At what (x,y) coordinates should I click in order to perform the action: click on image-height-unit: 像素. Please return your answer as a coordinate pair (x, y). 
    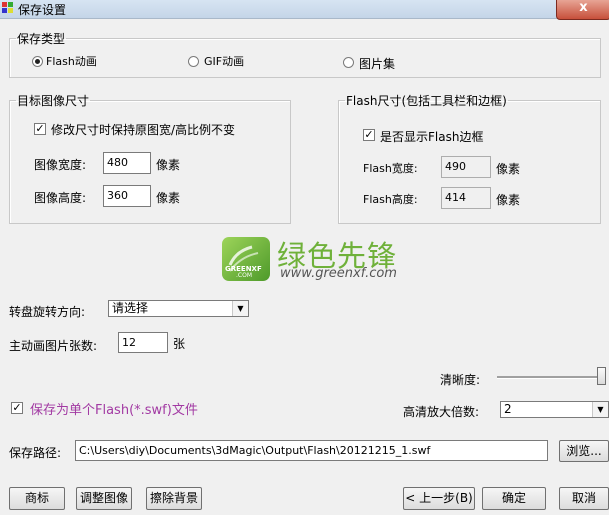
    Looking at the image, I should click on (168, 198).